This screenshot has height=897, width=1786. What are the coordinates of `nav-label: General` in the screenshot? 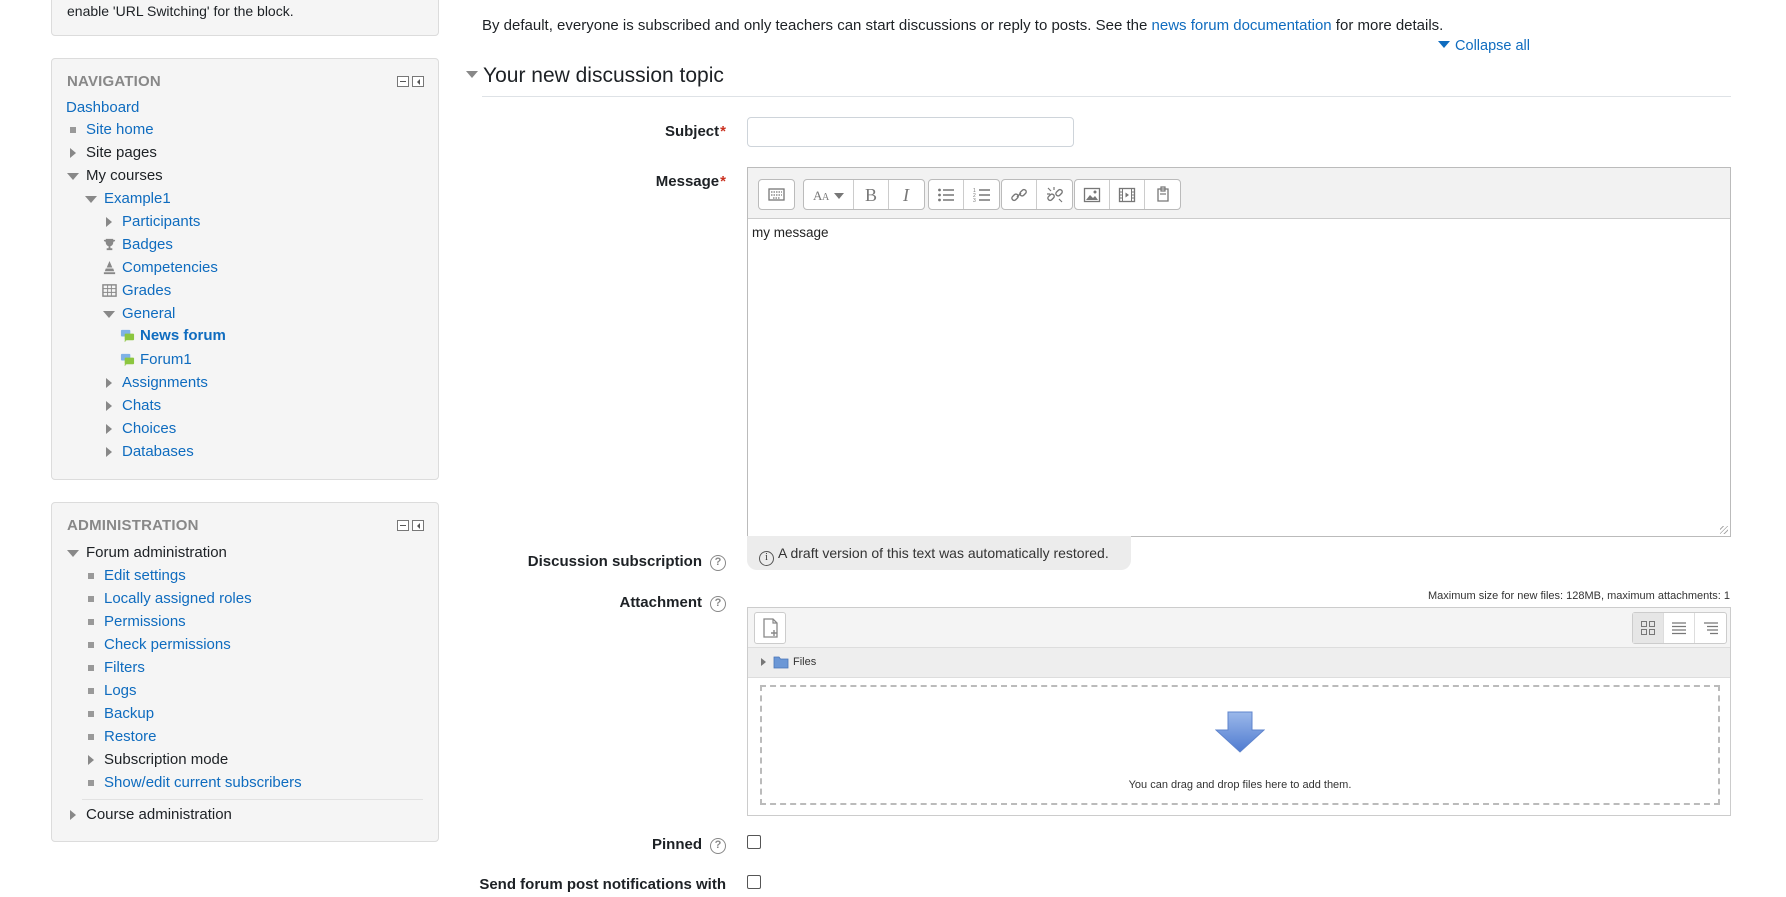 It's located at (148, 314).